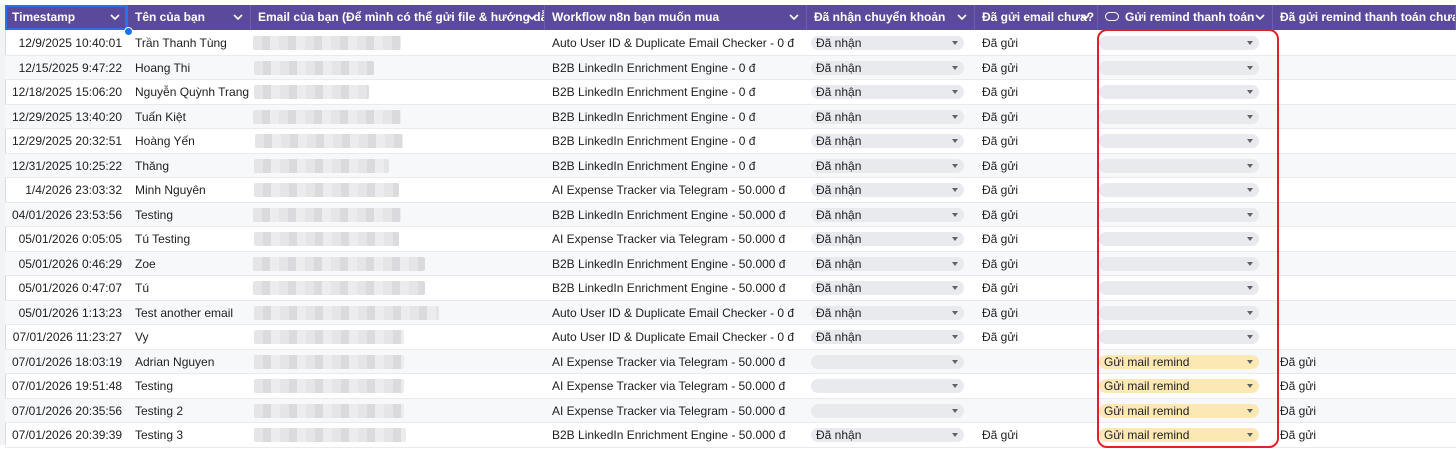 This screenshot has width=1456, height=449. Describe the element at coordinates (66, 239) in the screenshot. I see `timestamp-cell: 05/01/2026 0:05:05` at that location.